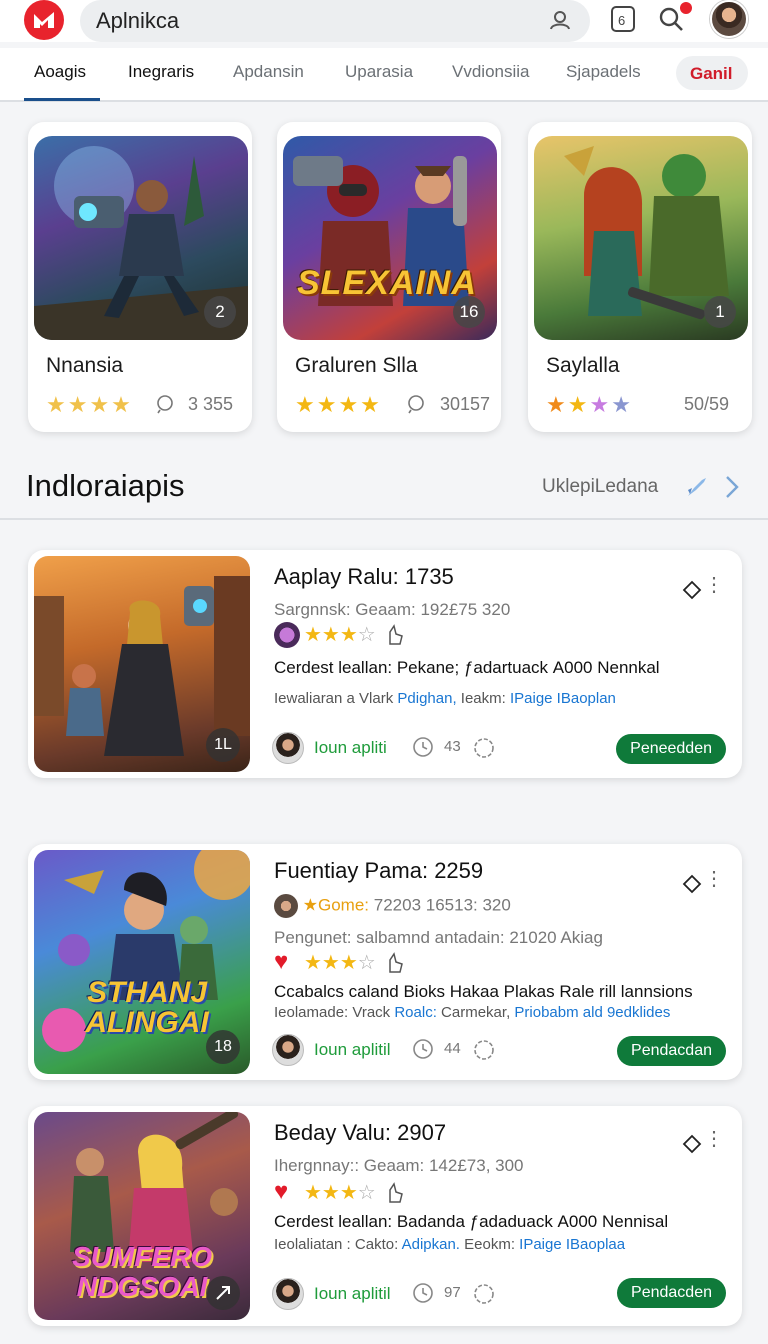 The height and width of the screenshot is (1344, 768). What do you see at coordinates (364, 576) in the screenshot?
I see `game-title: Aaplay Ralu: 1735` at bounding box center [364, 576].